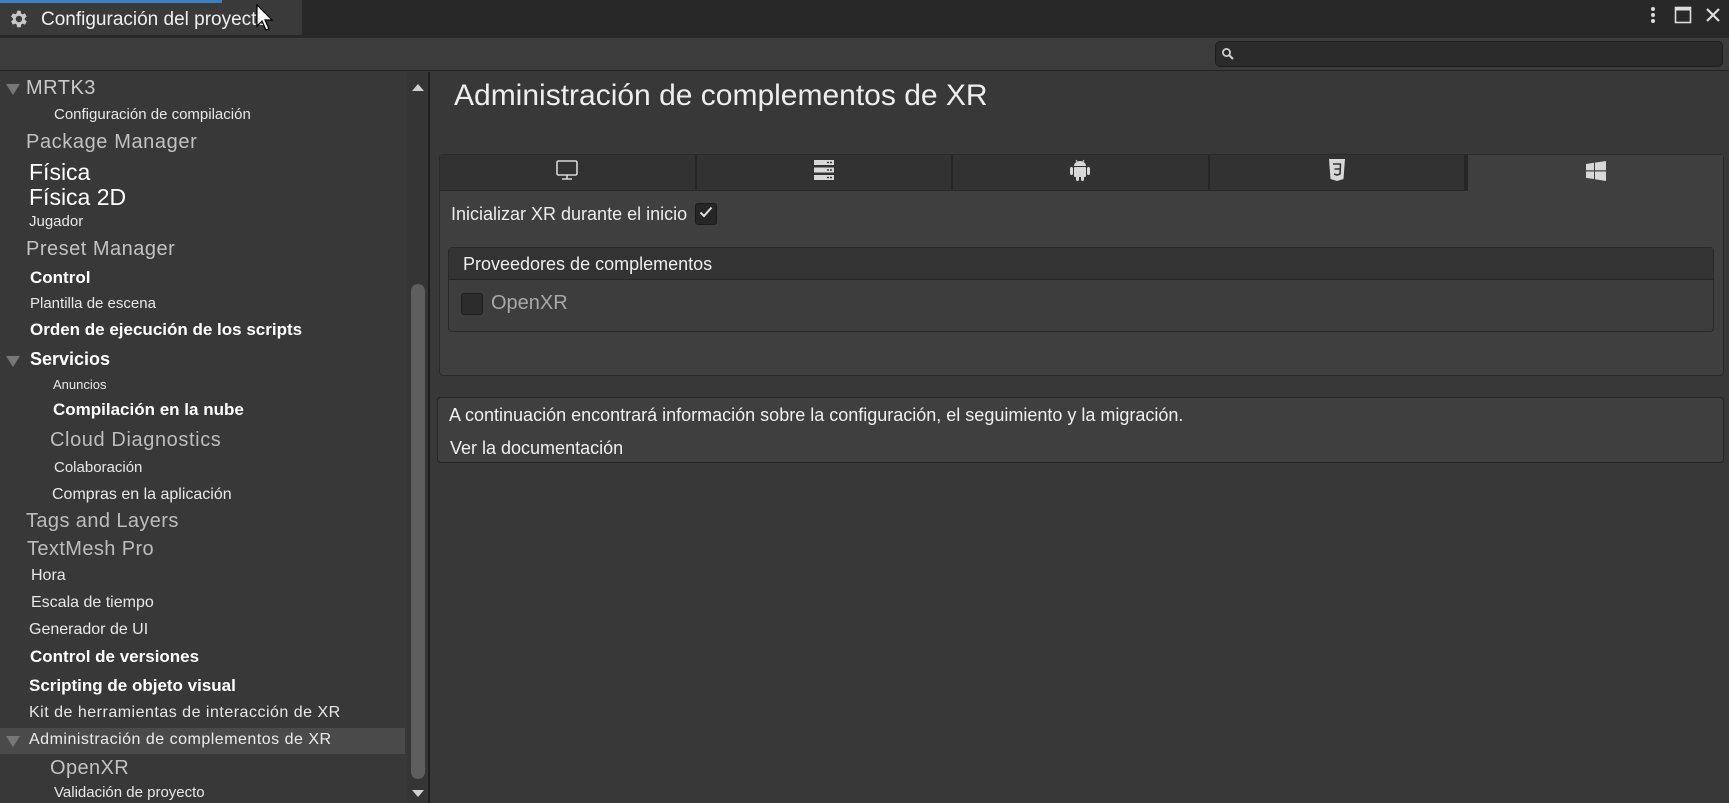  What do you see at coordinates (202, 769) in the screenshot?
I see `sidebar-item-openxr: OpenXR` at bounding box center [202, 769].